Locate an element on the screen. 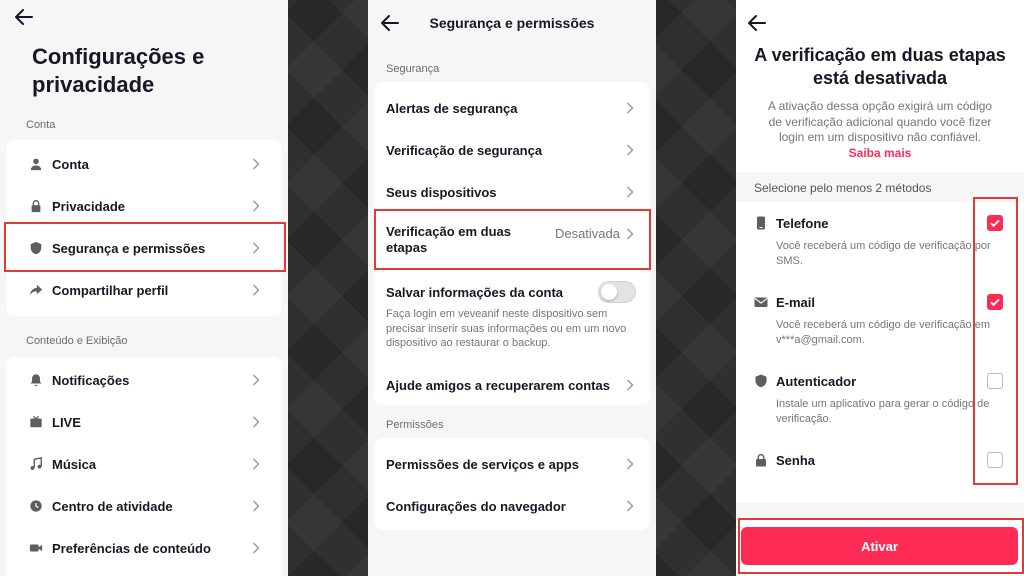  menu-item-label: Notificações is located at coordinates (91, 380).